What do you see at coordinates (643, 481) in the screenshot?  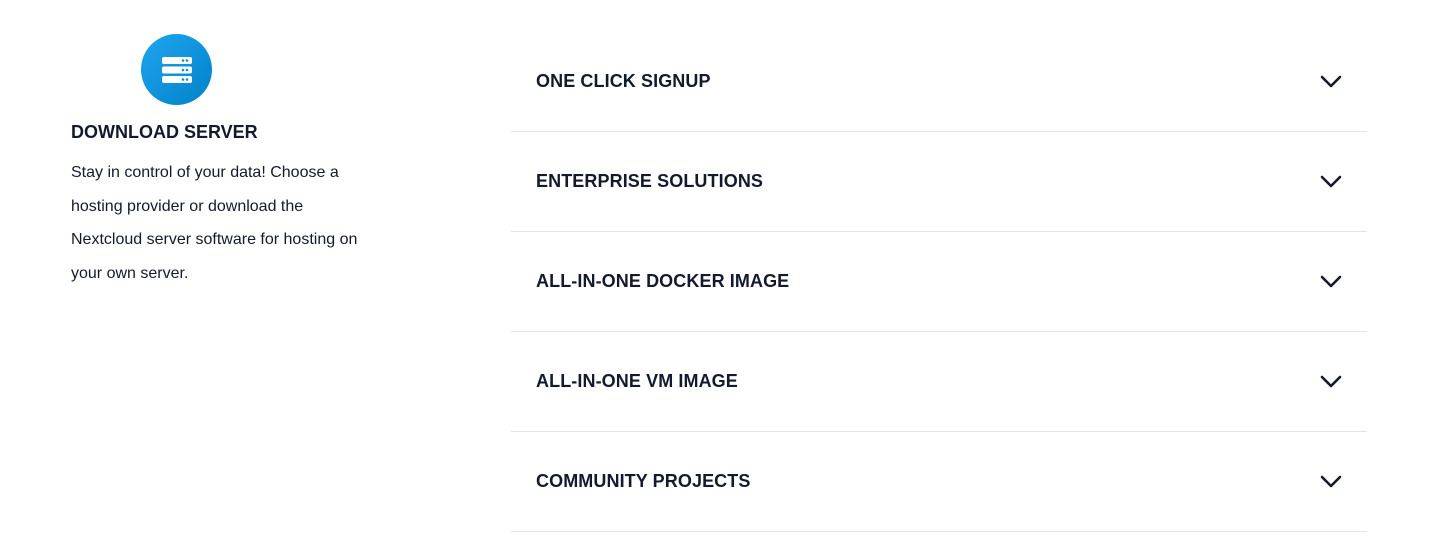 I see `accordion-item-label: COMMUNITY PROJECTS` at bounding box center [643, 481].